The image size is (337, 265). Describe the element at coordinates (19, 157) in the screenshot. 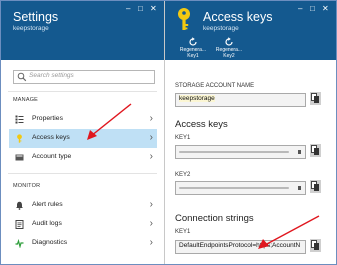

I see `account-type-icon` at that location.